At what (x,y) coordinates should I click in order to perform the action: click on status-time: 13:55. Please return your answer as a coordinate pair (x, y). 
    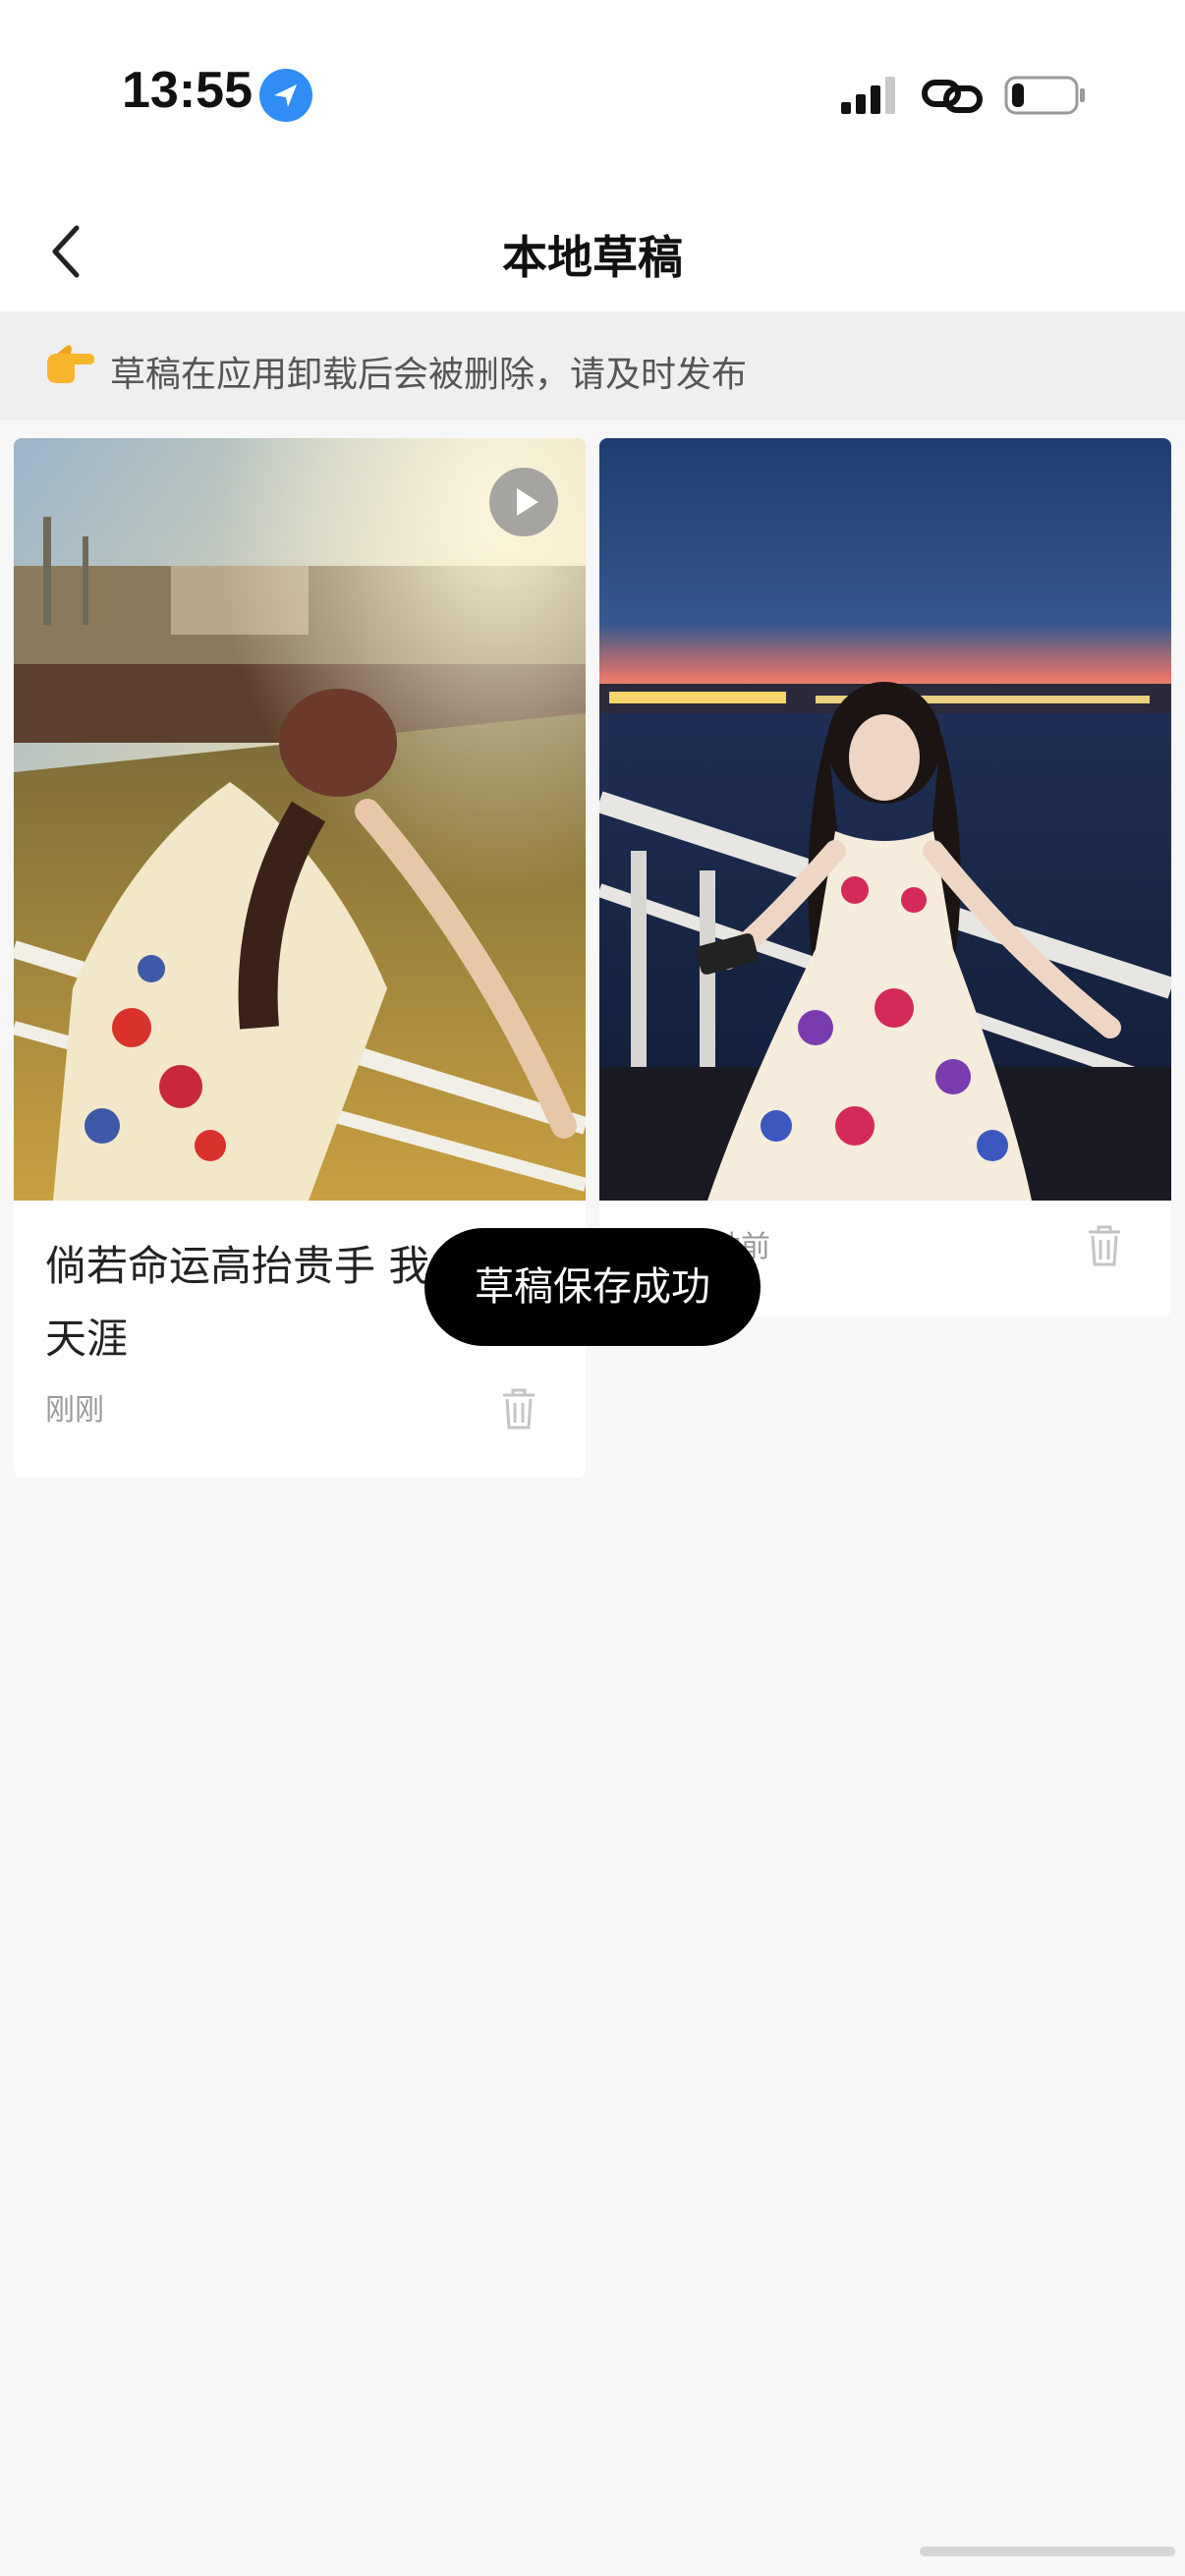
    Looking at the image, I should click on (187, 90).